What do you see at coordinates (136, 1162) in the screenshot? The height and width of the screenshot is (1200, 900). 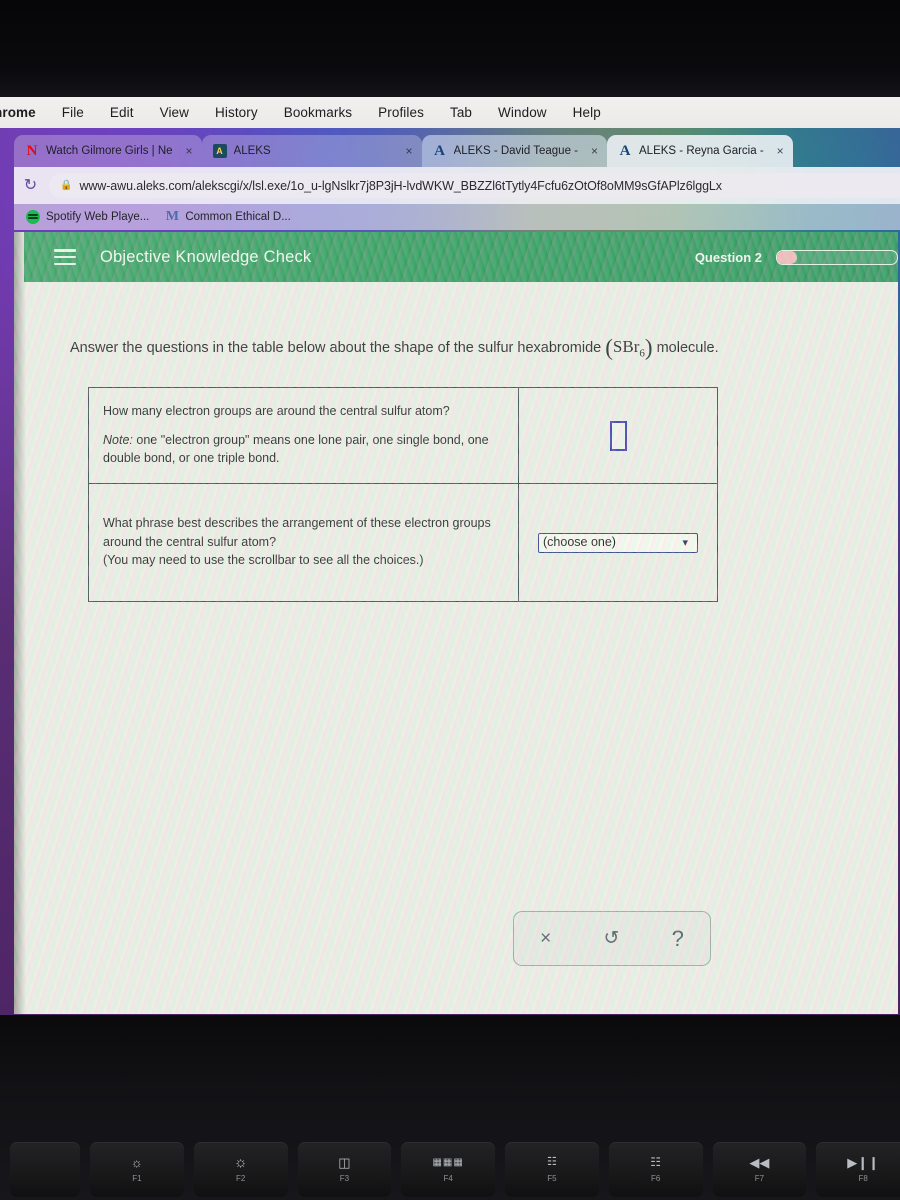 I see `brightness-down-icon: ☼` at bounding box center [136, 1162].